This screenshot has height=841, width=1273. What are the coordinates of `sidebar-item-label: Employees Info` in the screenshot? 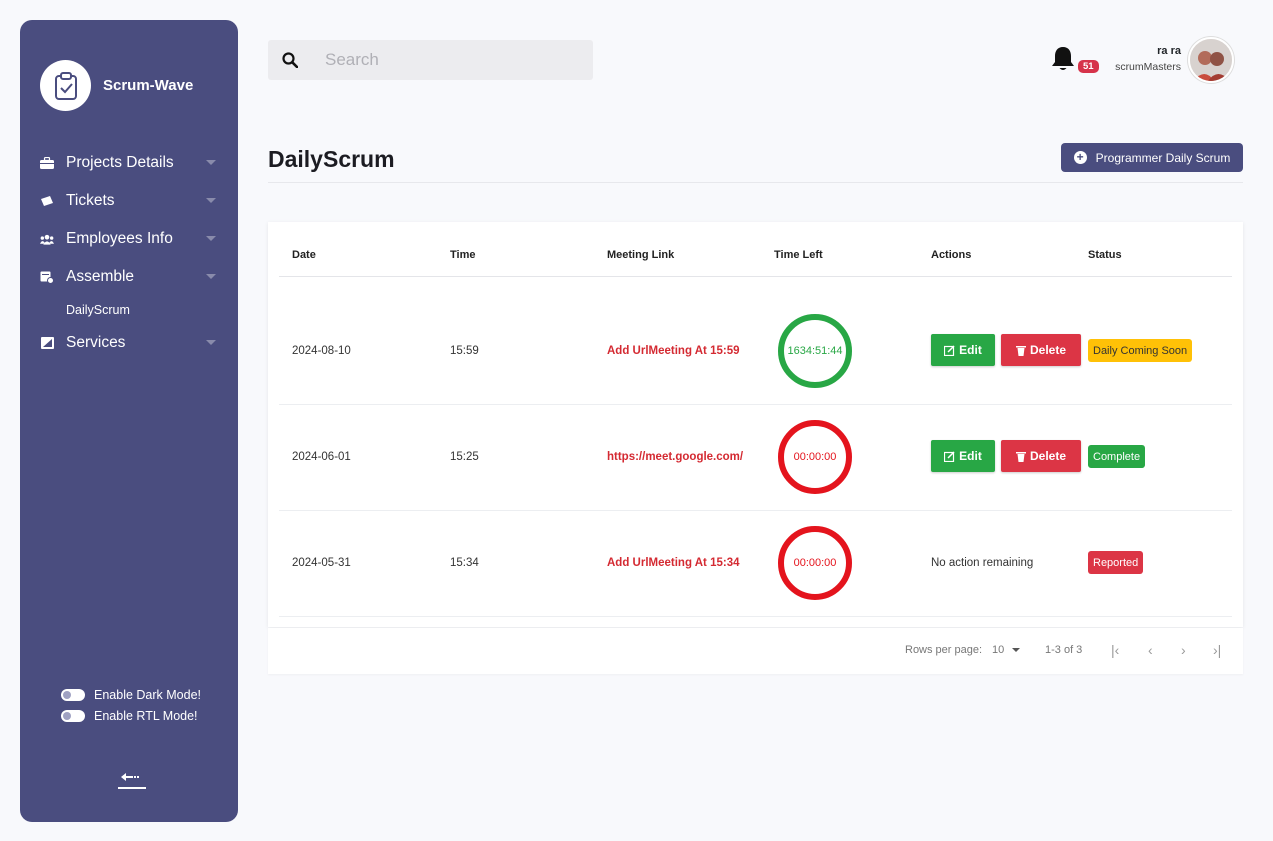 It's located at (119, 238).